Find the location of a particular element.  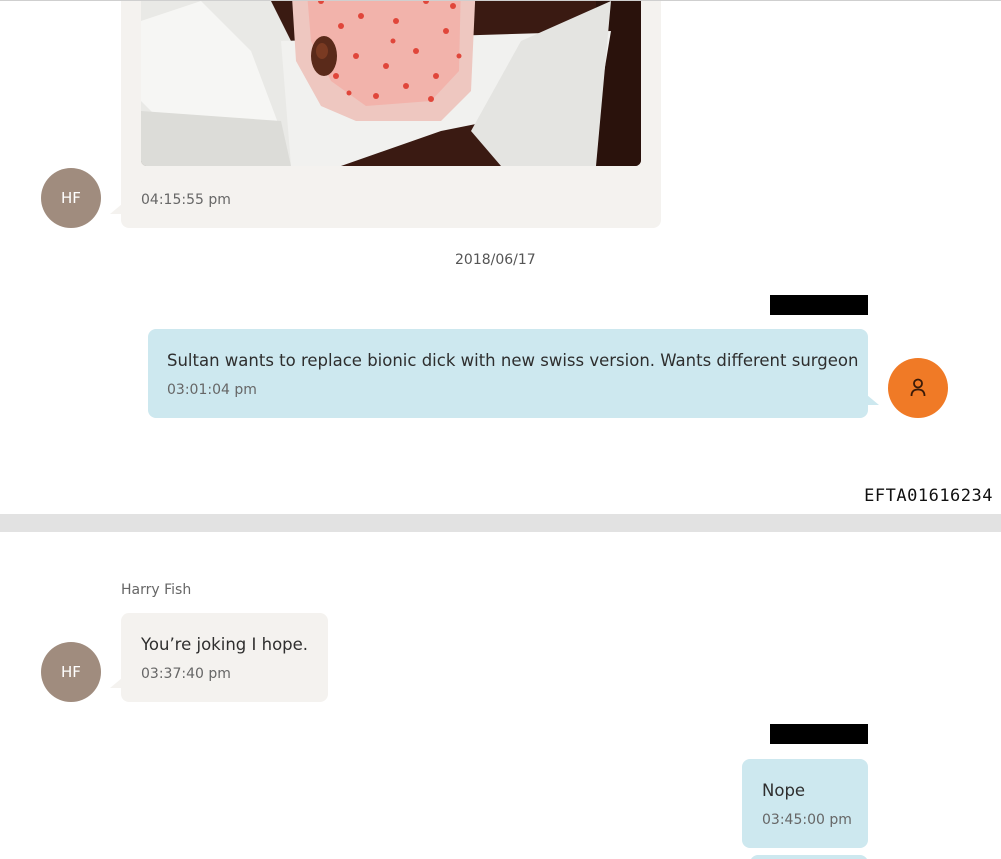

incoming-message-bubble: You’re joking I hope. 03:37:40 pm is located at coordinates (224, 657).